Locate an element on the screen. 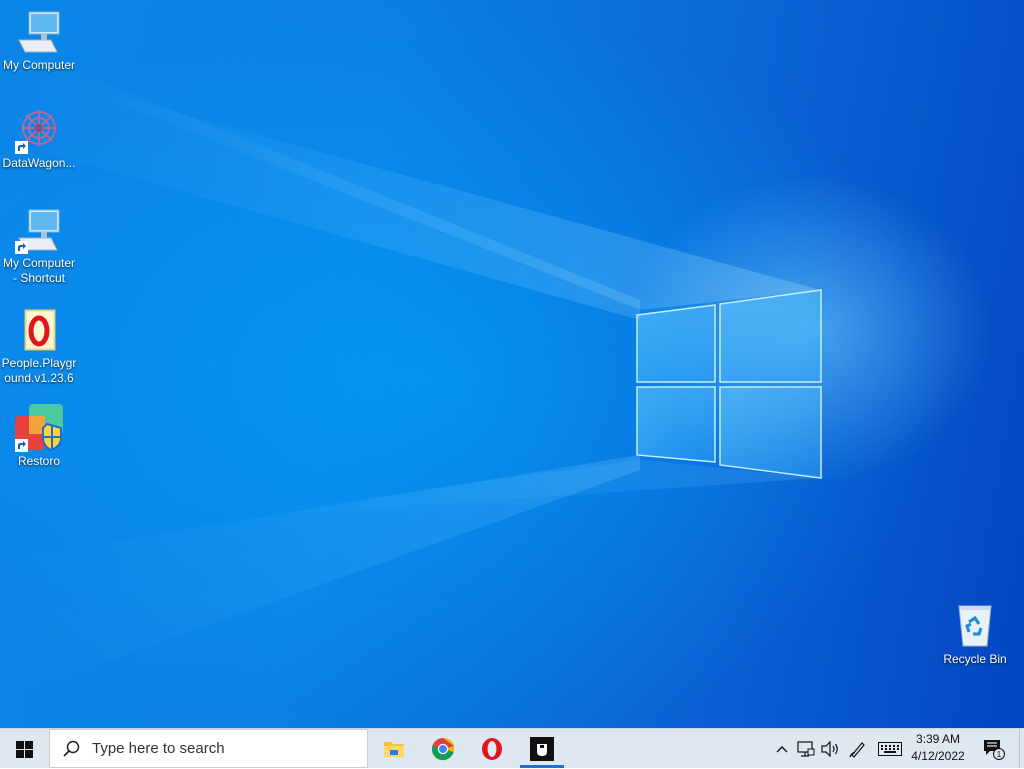 Image resolution: width=1024 pixels, height=769 pixels. desktop-icon-label: Restoro is located at coordinates (39, 461).